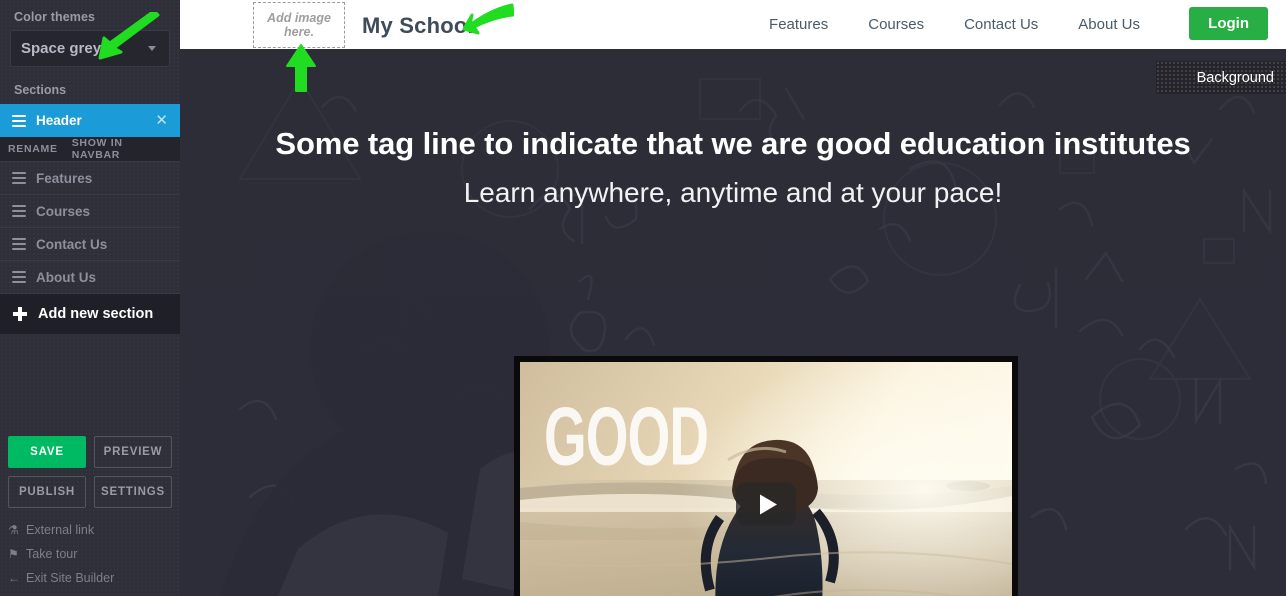  Describe the element at coordinates (133, 492) in the screenshot. I see `settings-button: SETTINGS` at that location.